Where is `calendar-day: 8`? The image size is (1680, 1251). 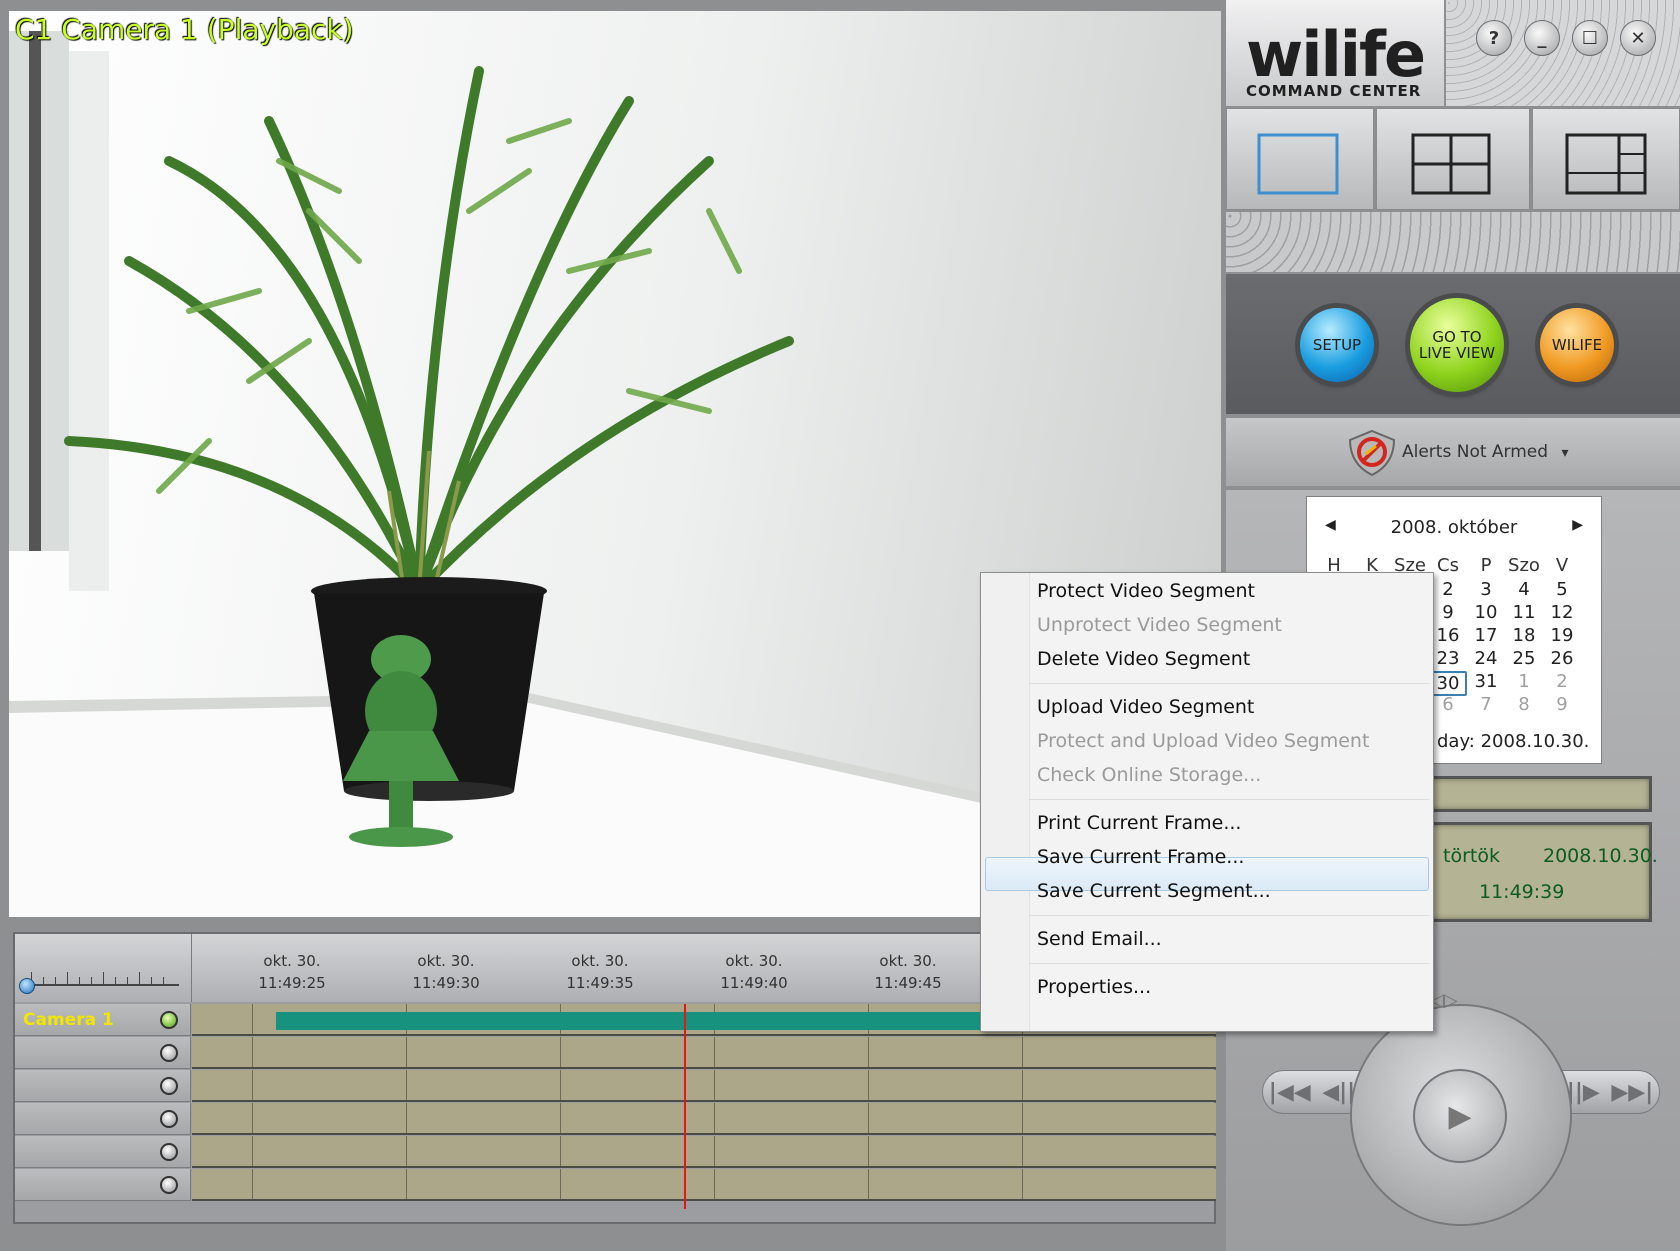
calendar-day: 8 is located at coordinates (1524, 704).